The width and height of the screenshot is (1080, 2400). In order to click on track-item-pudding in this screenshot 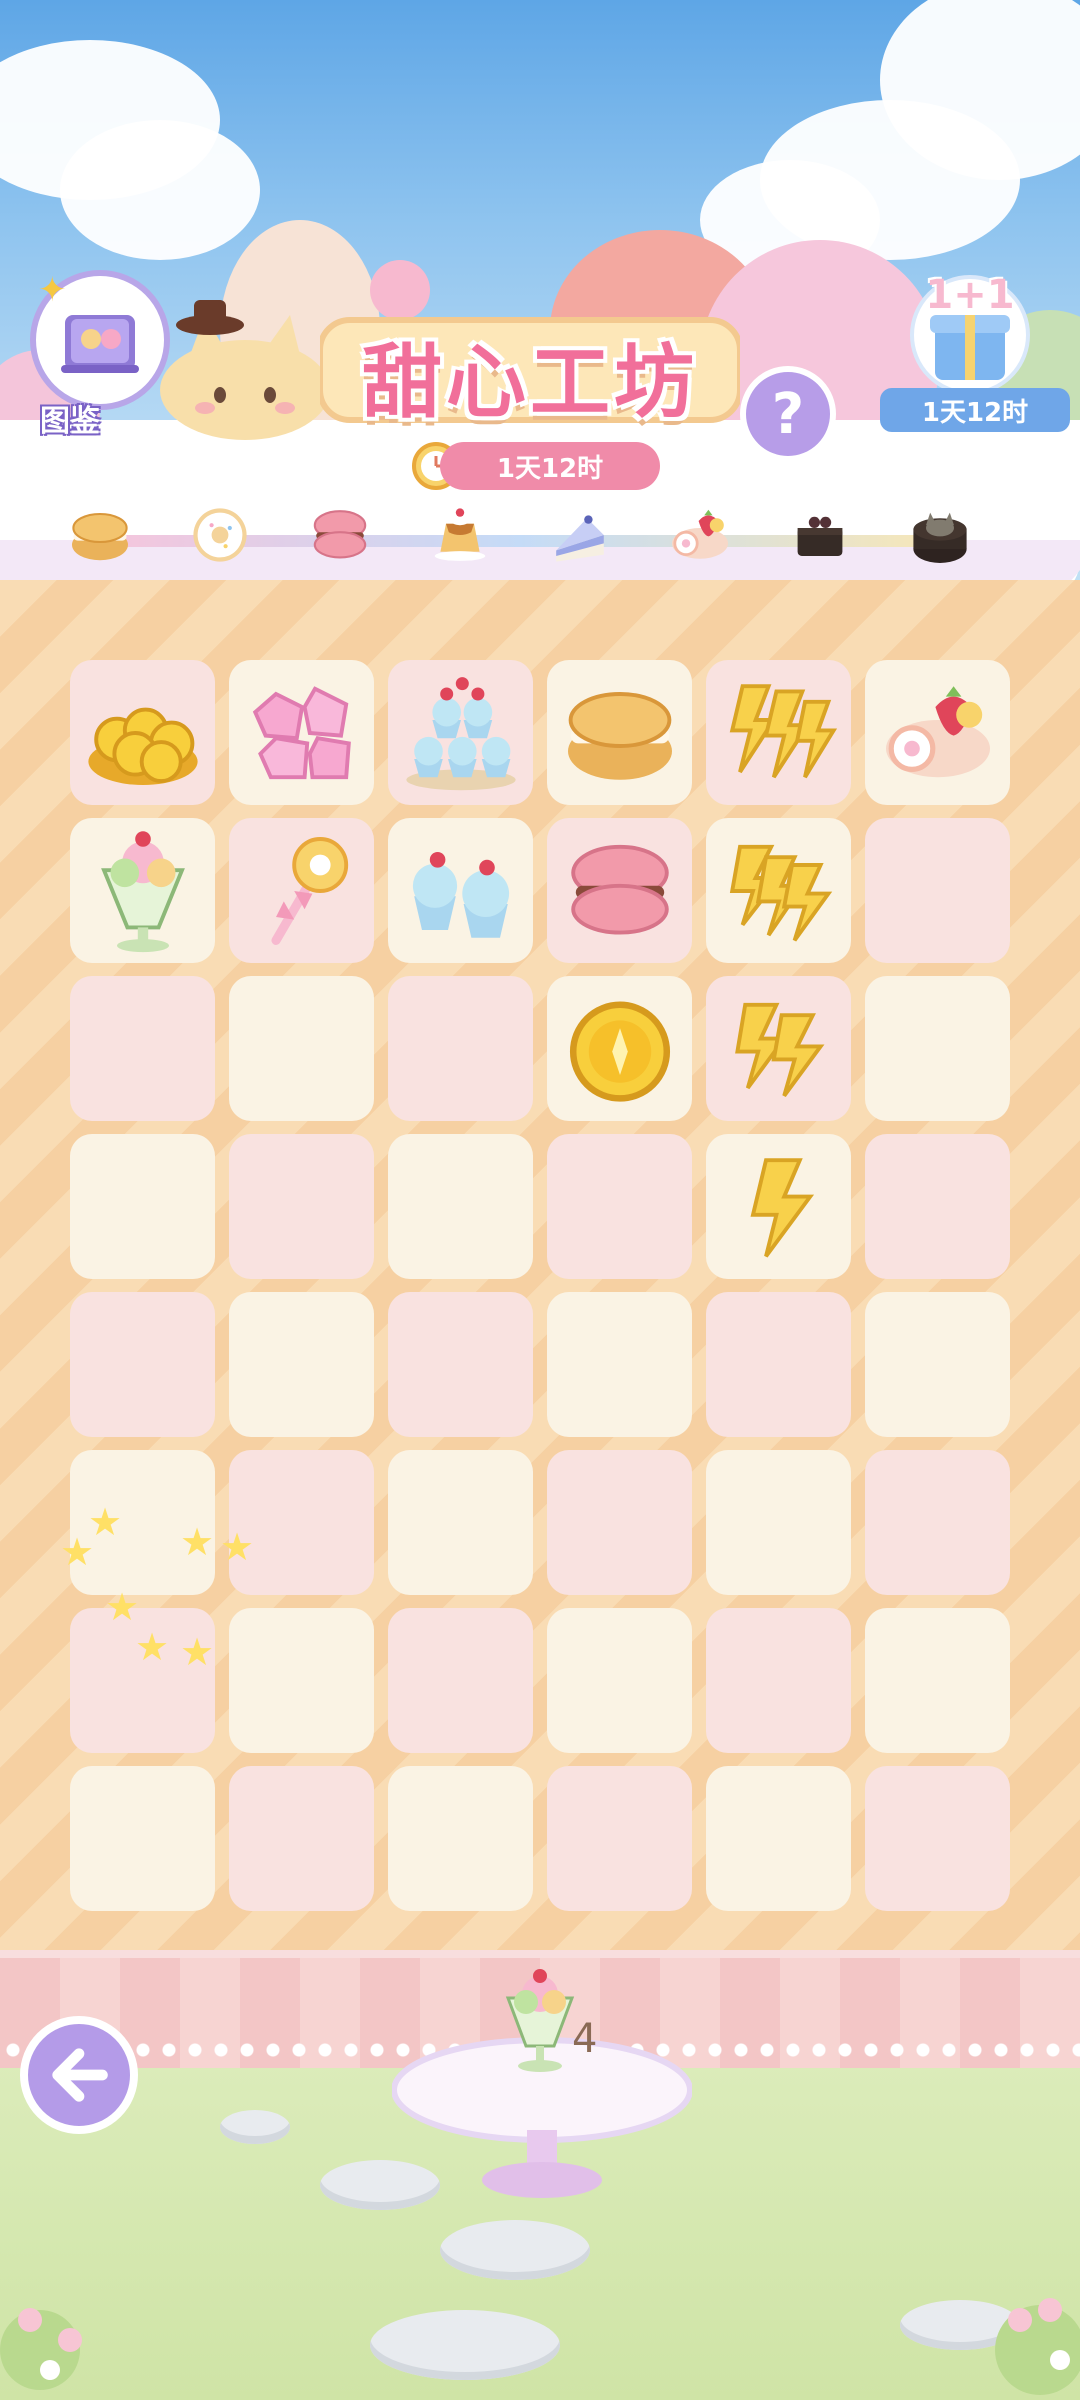, I will do `click(460, 535)`.